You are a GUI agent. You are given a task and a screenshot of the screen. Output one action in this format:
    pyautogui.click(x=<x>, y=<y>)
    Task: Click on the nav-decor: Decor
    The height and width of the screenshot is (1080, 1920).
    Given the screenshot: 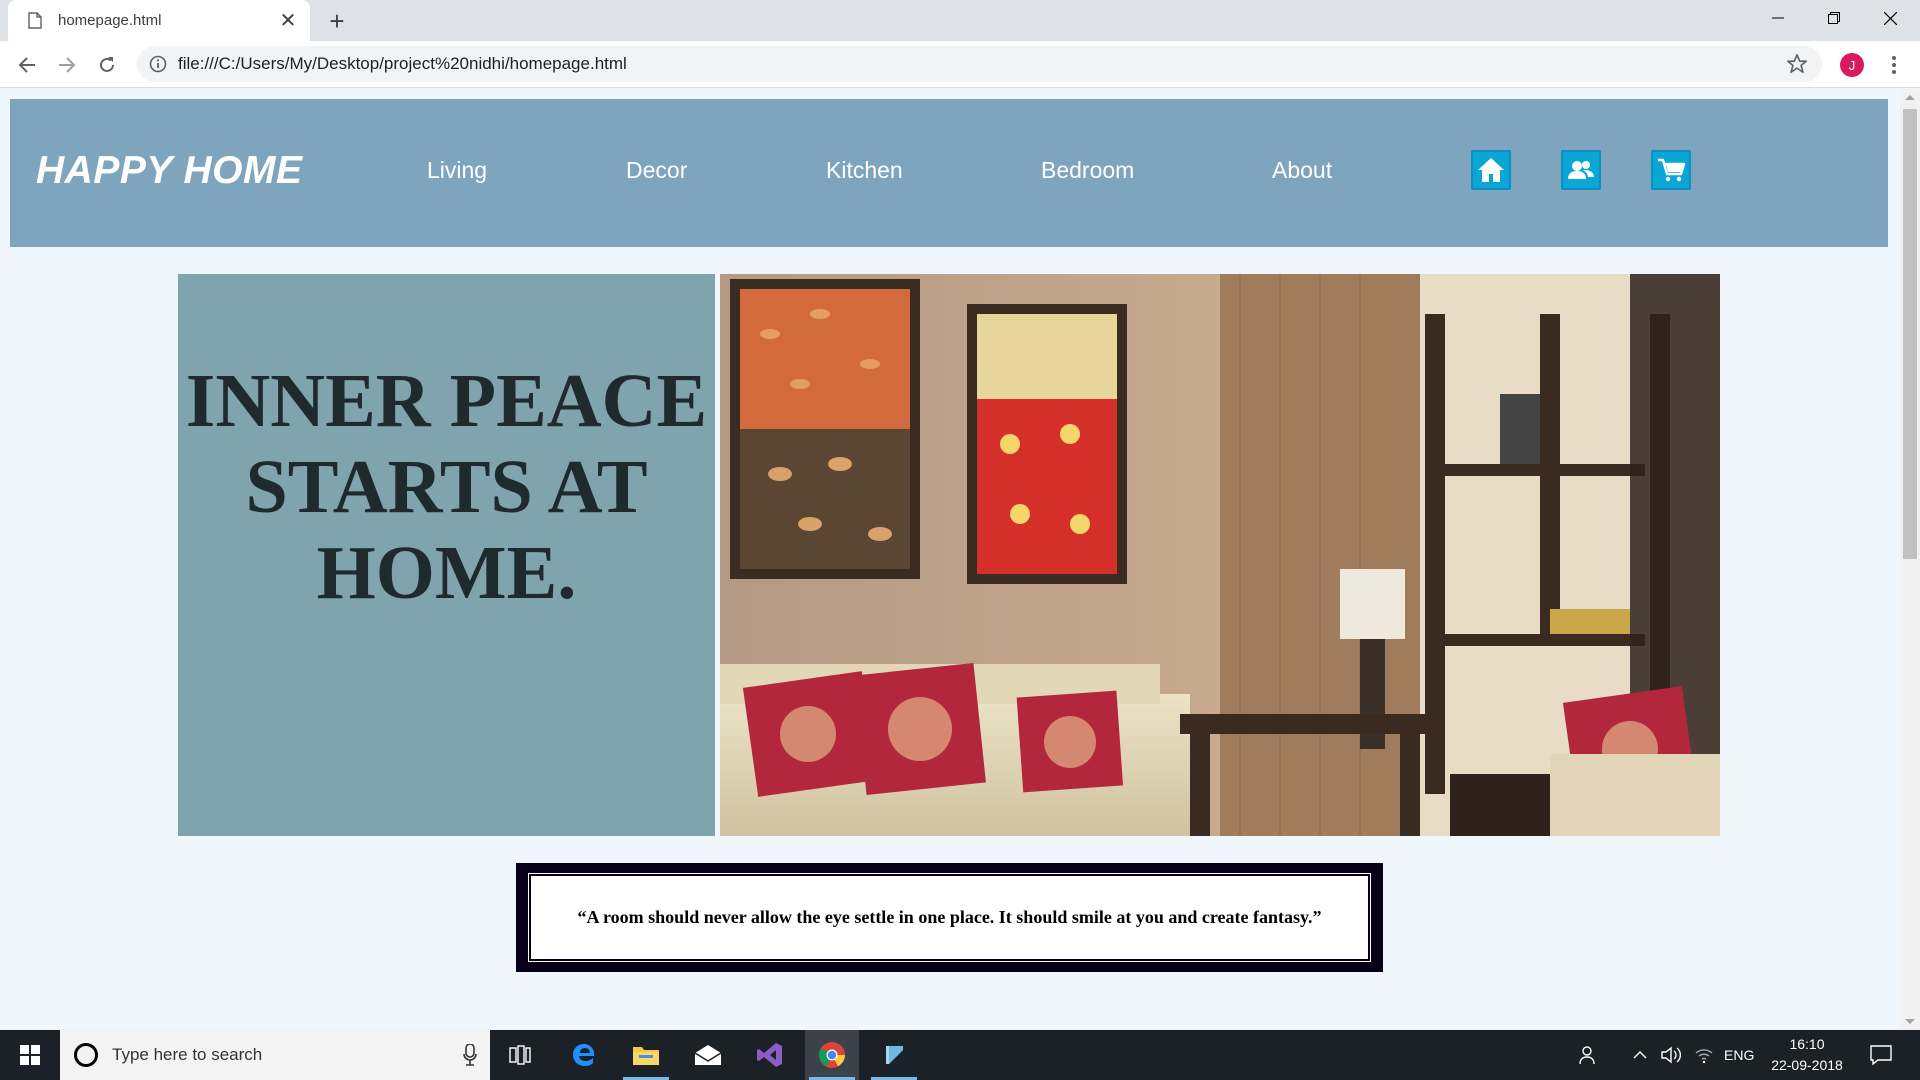 What is the action you would take?
    pyautogui.click(x=656, y=170)
    